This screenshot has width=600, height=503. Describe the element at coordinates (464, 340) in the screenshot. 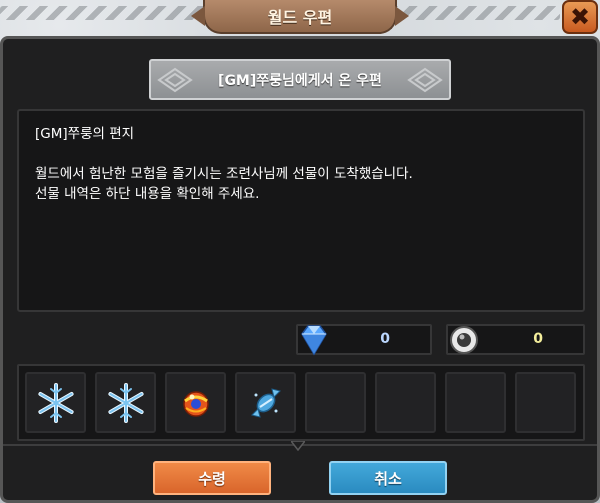

I see `coin-icon` at that location.